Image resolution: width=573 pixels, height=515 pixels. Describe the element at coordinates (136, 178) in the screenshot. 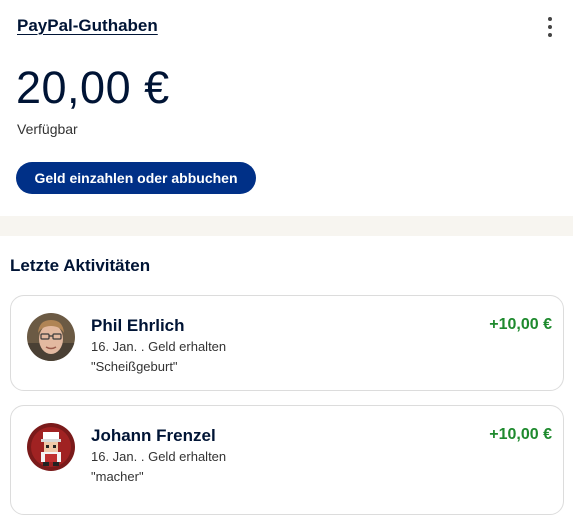

I see `deposit-withdraw-button: Geld einzahlen oder abbuchen` at that location.